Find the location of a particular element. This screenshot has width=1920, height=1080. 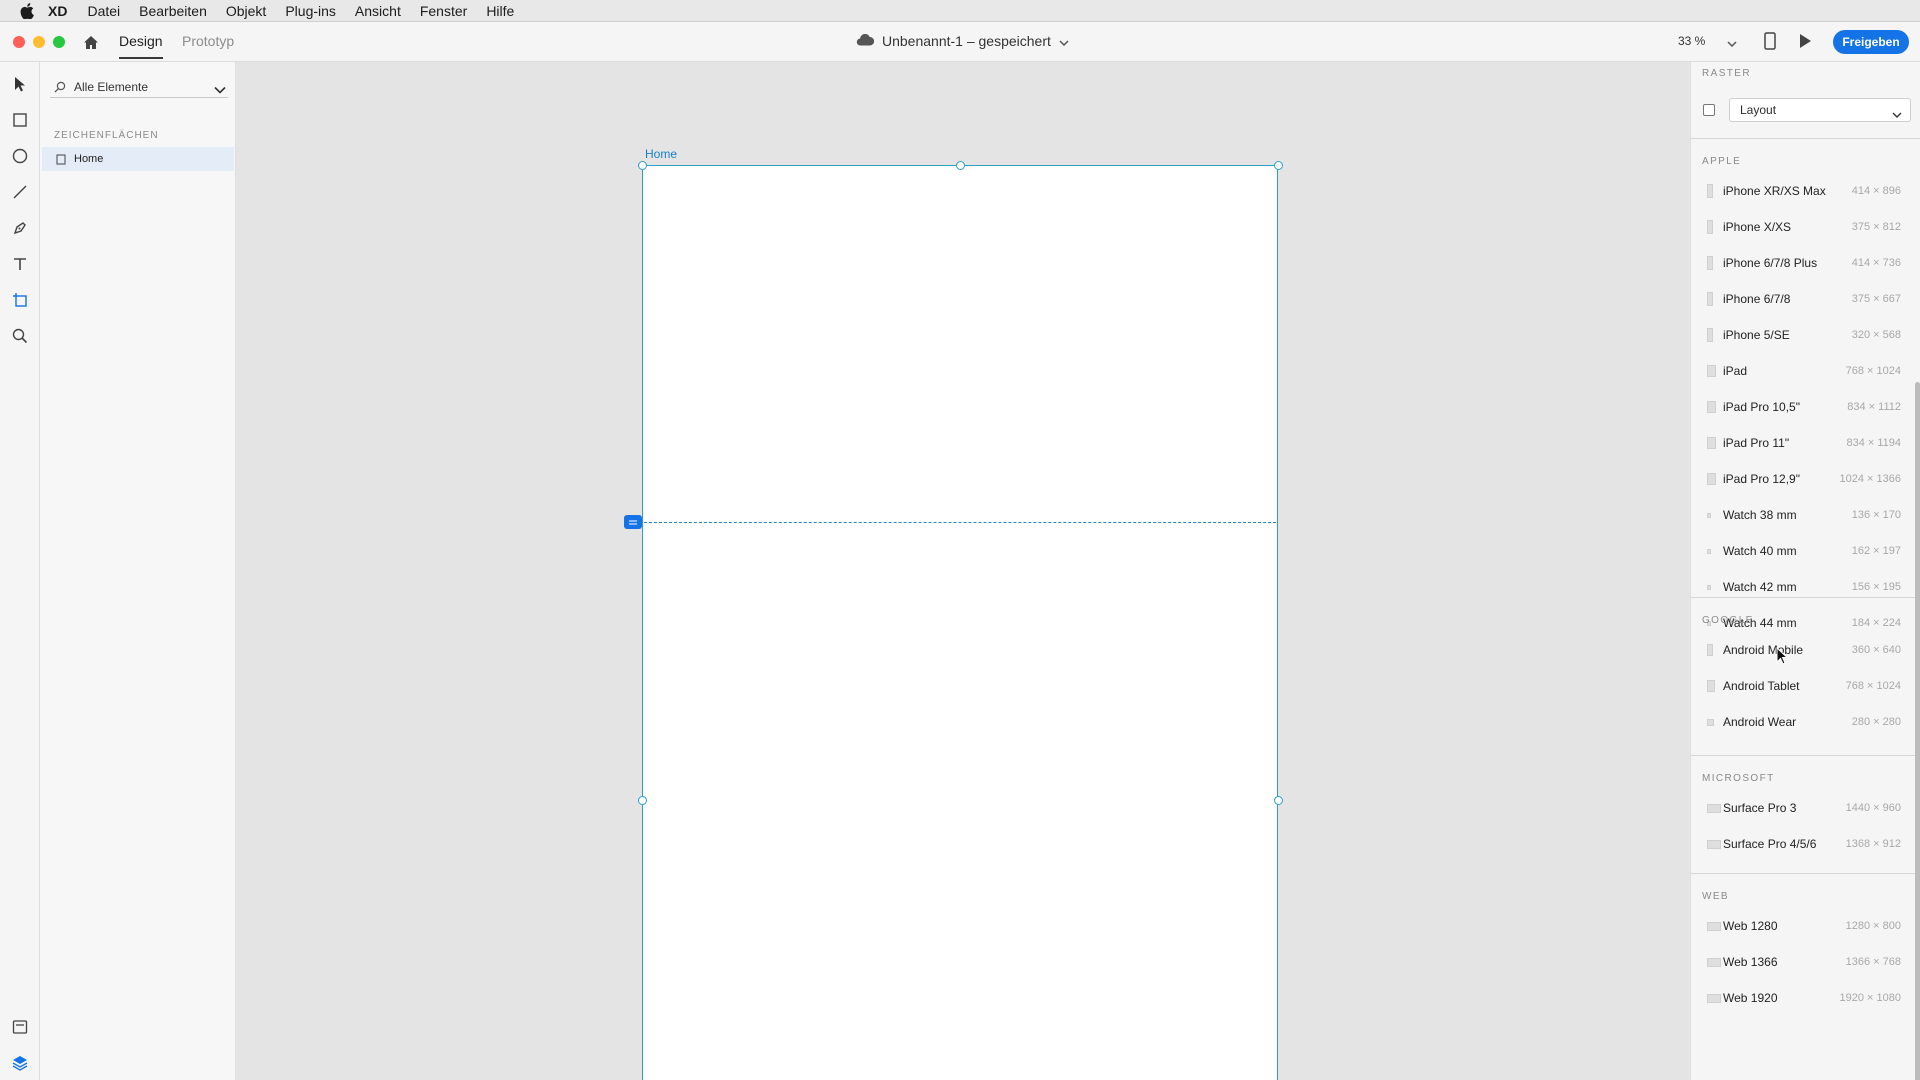

grid-type-select: Layout is located at coordinates (1820, 110).